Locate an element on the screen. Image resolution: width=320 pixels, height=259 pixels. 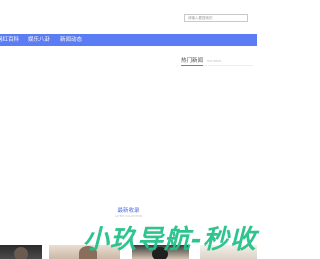
site-watermark: 小玖导航-秒收 is located at coordinates (170, 240).